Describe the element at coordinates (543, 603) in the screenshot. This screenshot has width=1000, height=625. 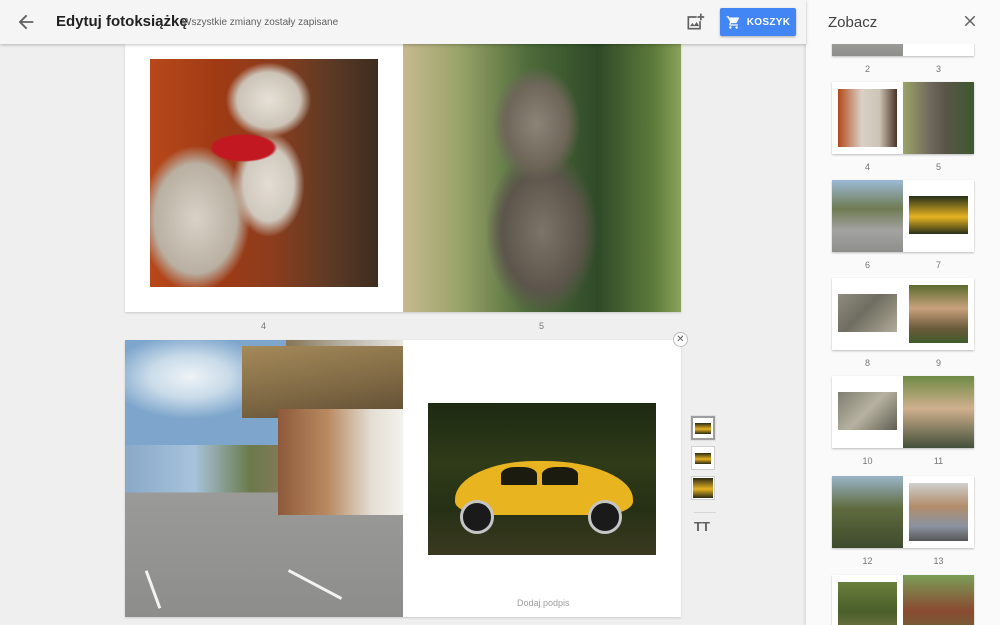
I see `add-caption-placeholder: Dodaj podpis` at that location.